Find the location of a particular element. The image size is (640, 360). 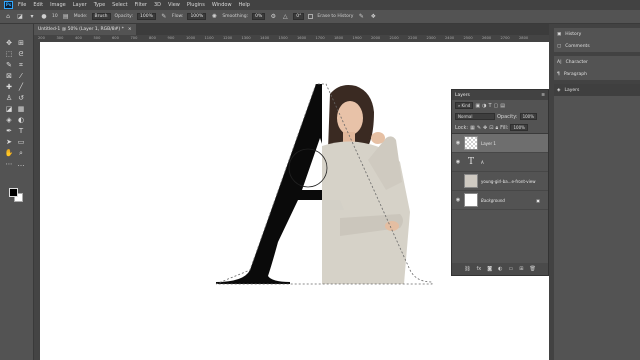

filter-pixel-icon: ▣ is located at coordinates (477, 106).